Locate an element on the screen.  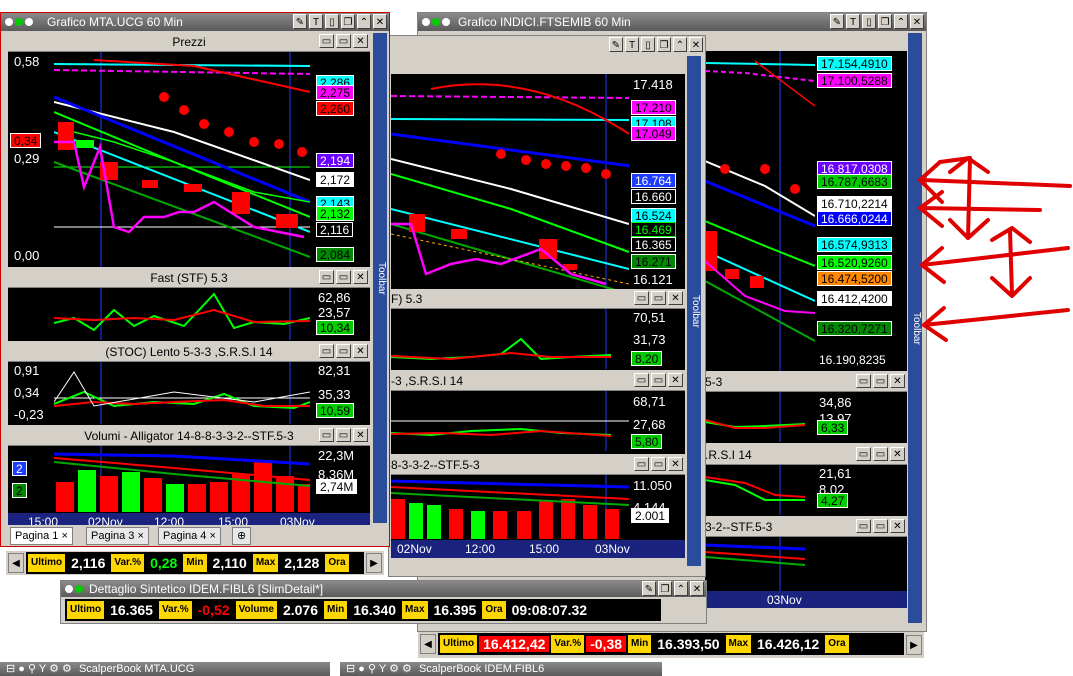
volume-panel: 3-2--STF.5-3 ▭ ▭ ✕ 03Nov is located at coordinates (806, 563).